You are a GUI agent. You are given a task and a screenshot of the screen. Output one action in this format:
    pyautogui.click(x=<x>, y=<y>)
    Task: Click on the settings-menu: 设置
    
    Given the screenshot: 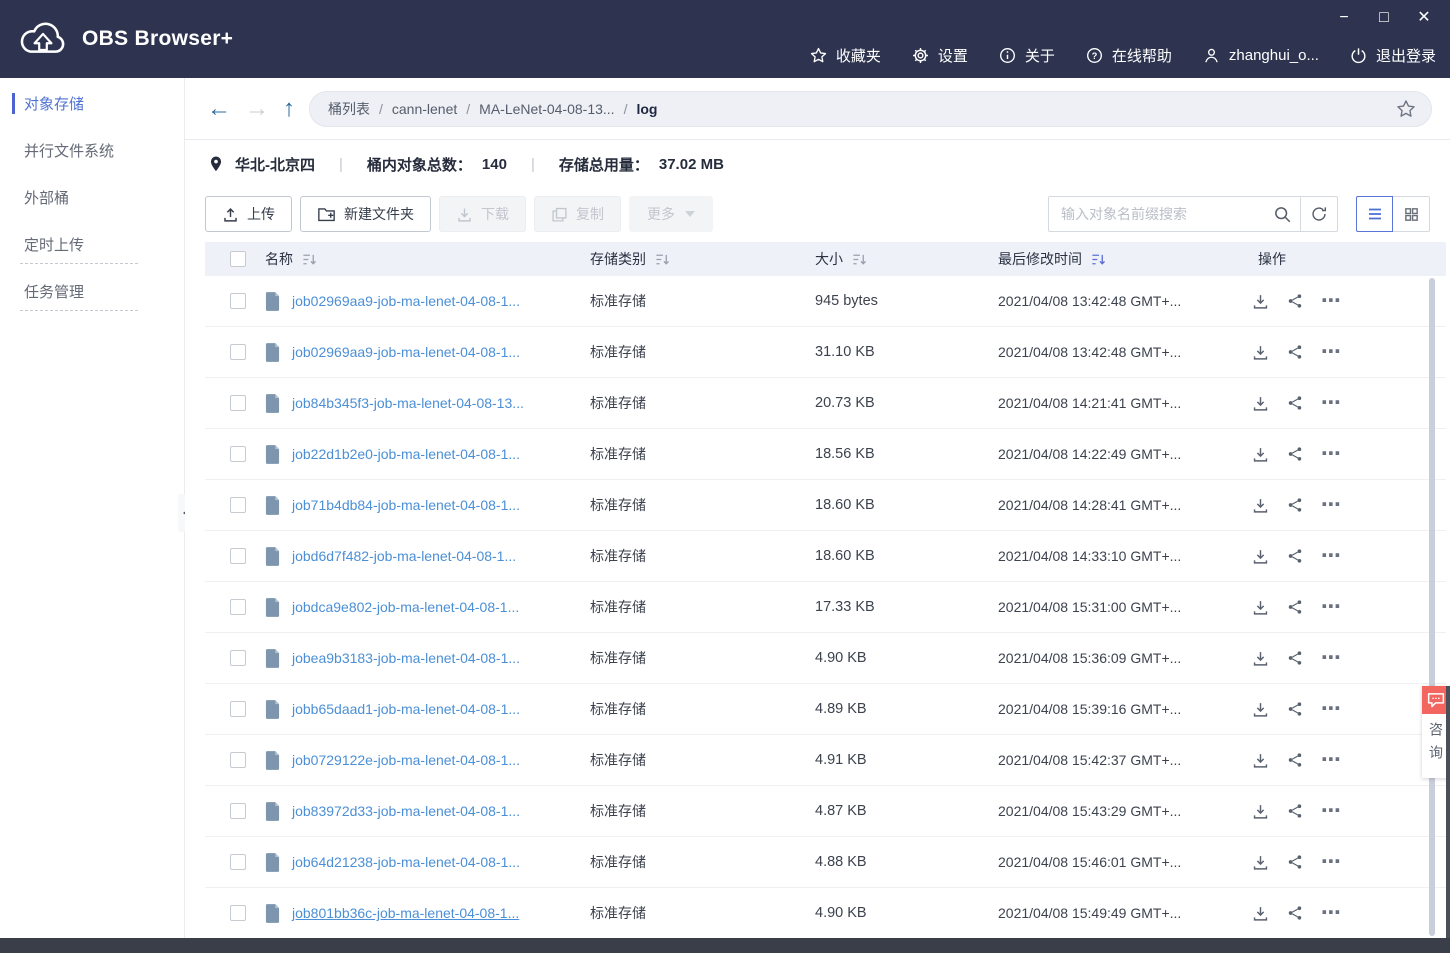 What is the action you would take?
    pyautogui.click(x=939, y=55)
    